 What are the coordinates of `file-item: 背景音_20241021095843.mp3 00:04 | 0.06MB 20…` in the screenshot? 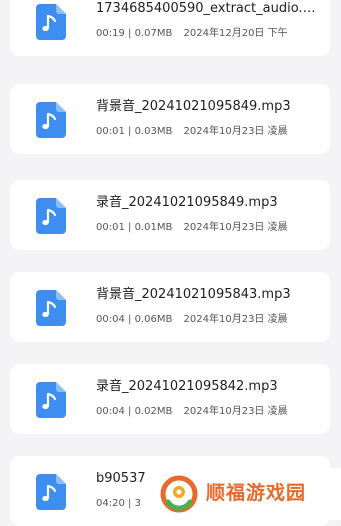 It's located at (170, 307).